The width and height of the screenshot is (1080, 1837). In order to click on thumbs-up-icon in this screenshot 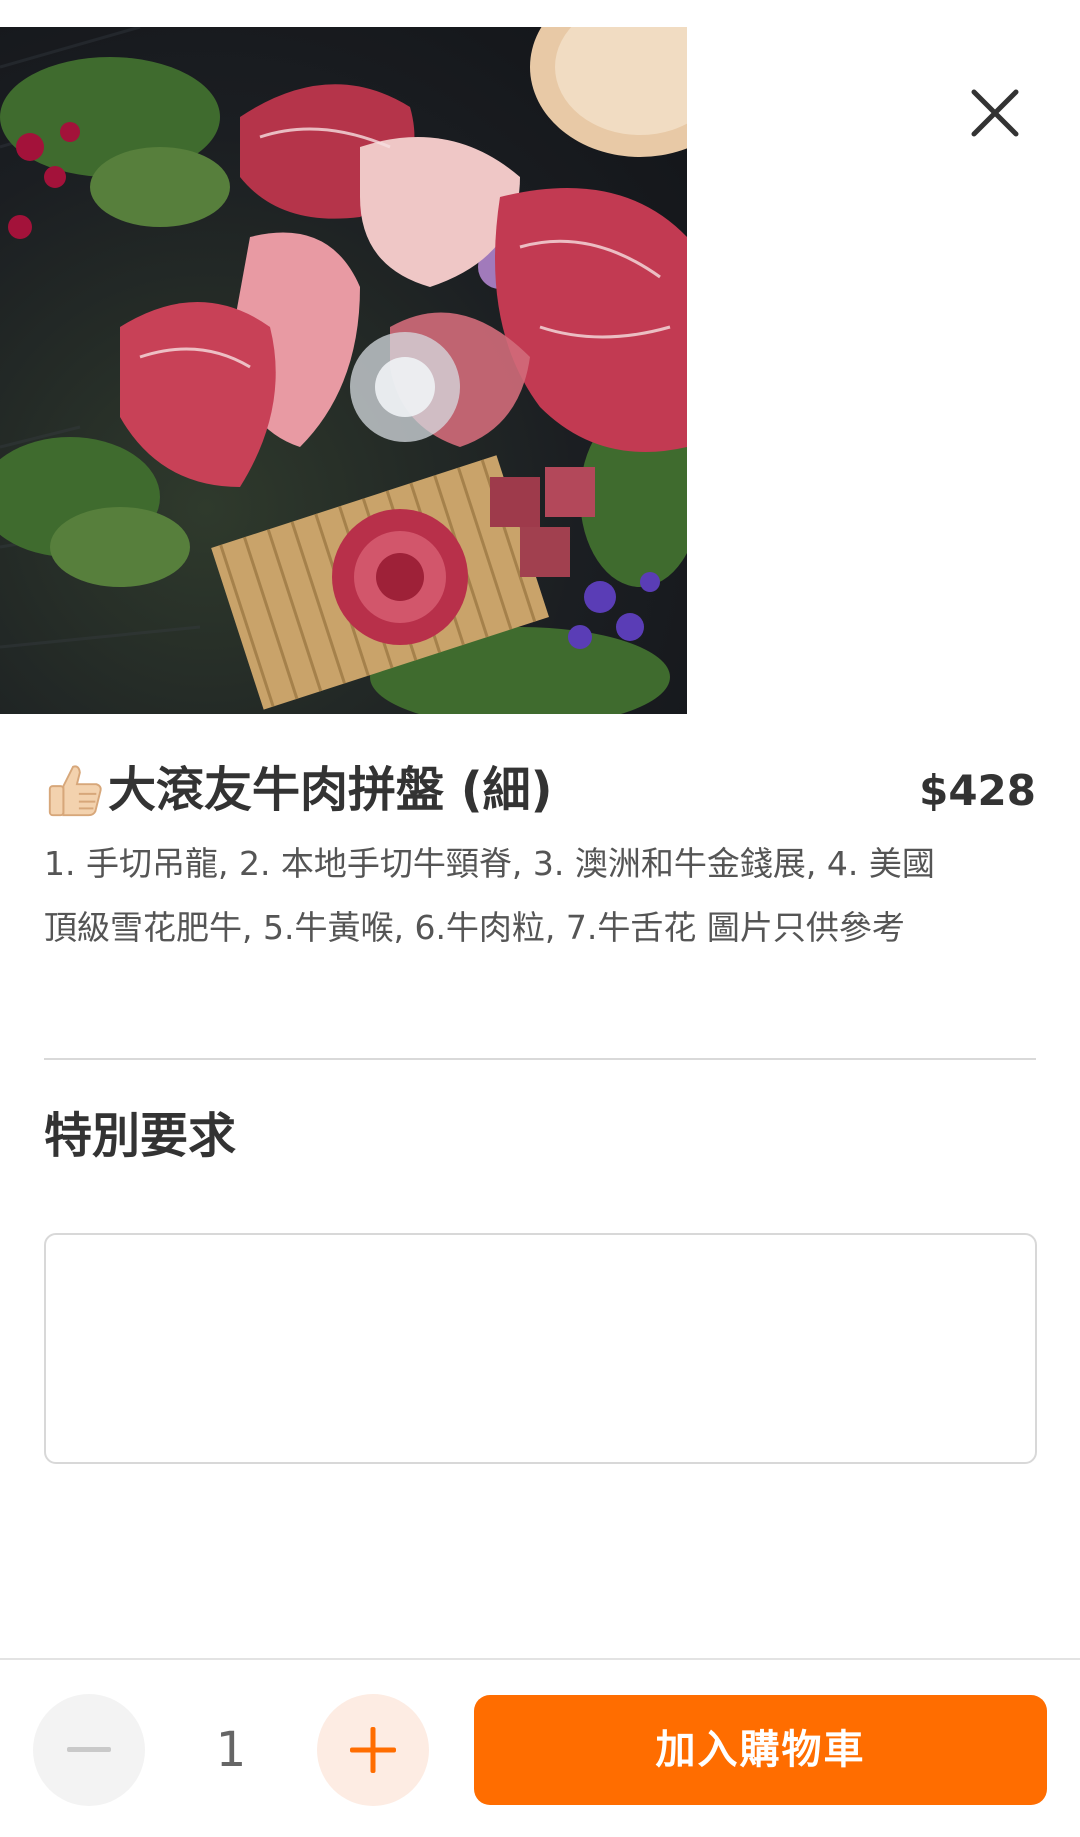, I will do `click(75, 791)`.